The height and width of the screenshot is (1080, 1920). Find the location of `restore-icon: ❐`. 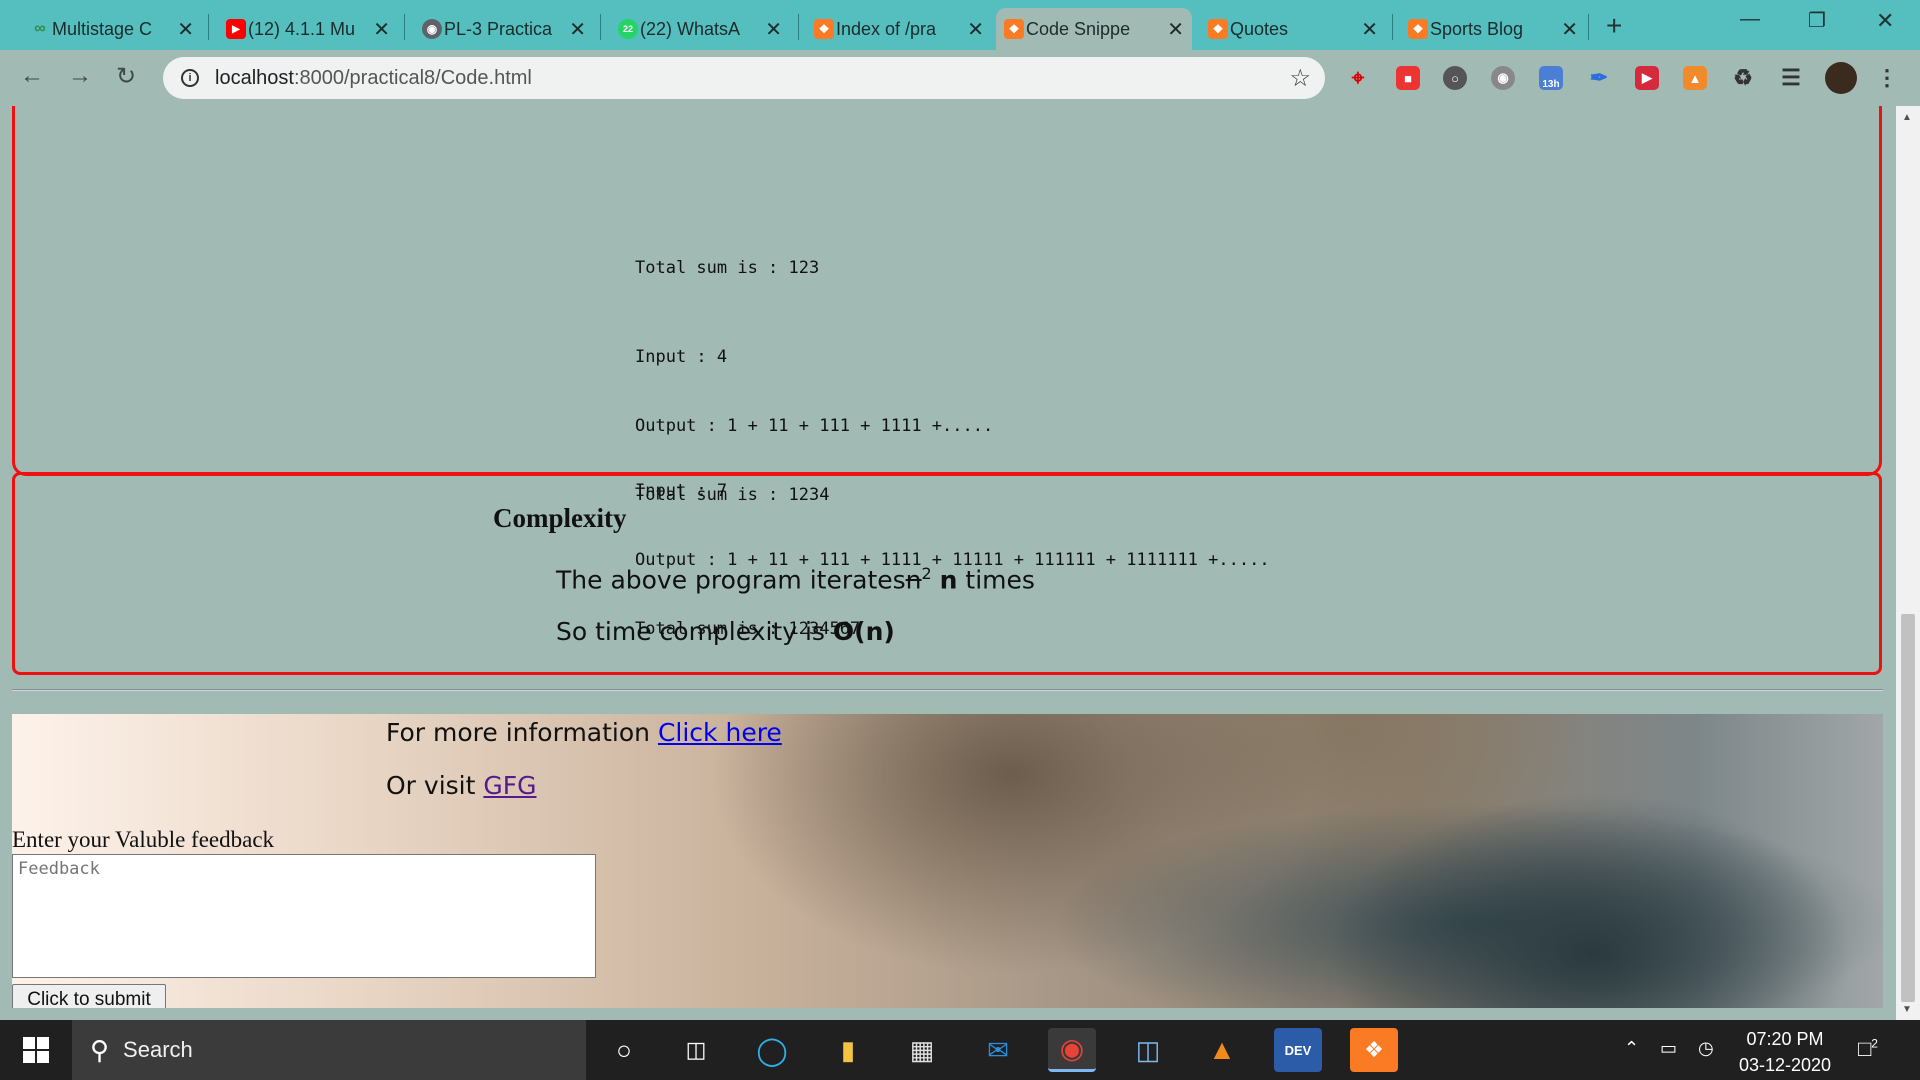

restore-icon: ❐ is located at coordinates (1817, 20).